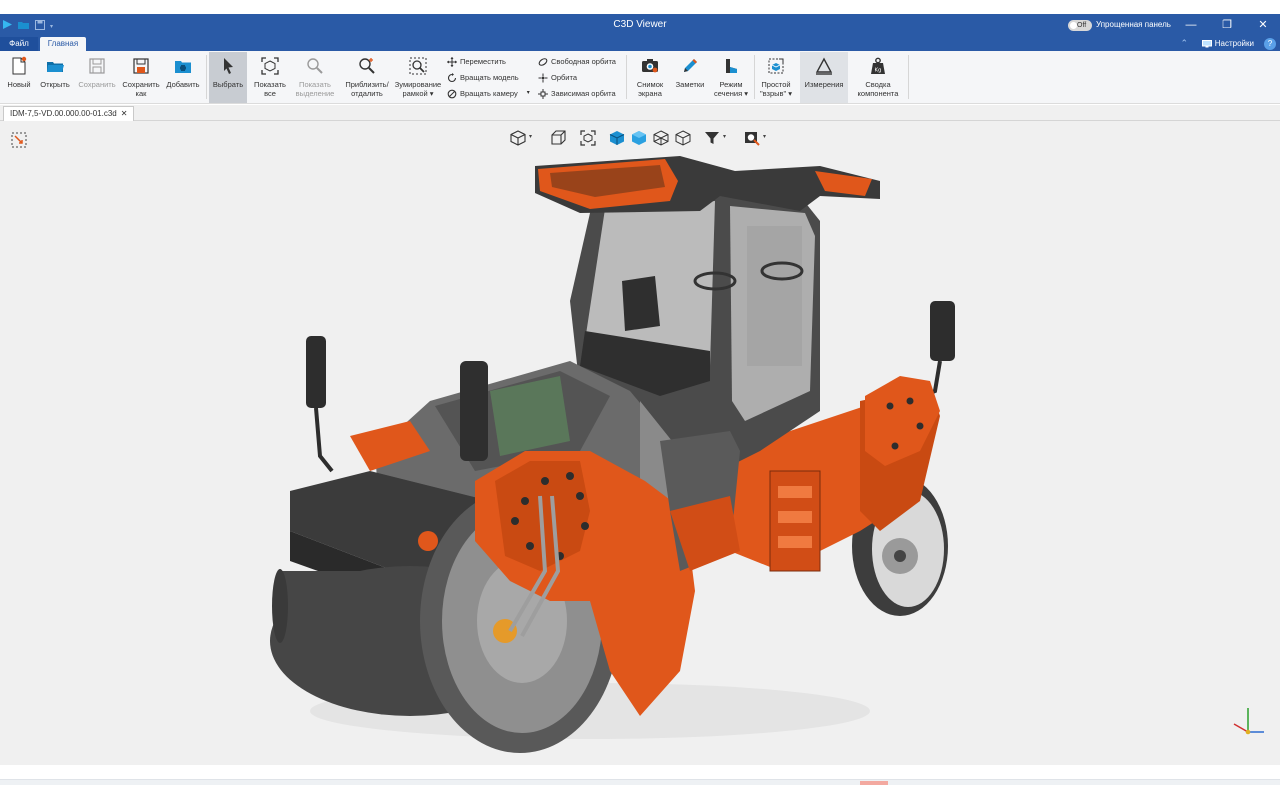  What do you see at coordinates (776, 77) in the screenshot?
I see `simple-explode-button: Простой "взрыв" ▾` at bounding box center [776, 77].